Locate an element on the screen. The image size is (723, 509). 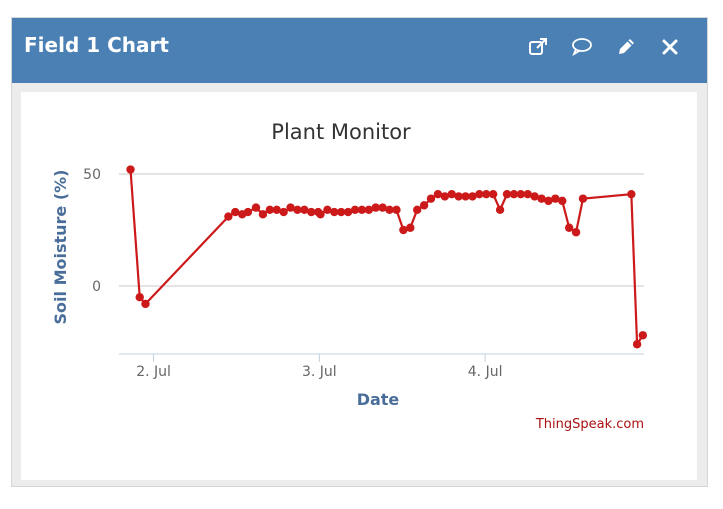
widget-title: Field 1 Chart is located at coordinates (96, 45).